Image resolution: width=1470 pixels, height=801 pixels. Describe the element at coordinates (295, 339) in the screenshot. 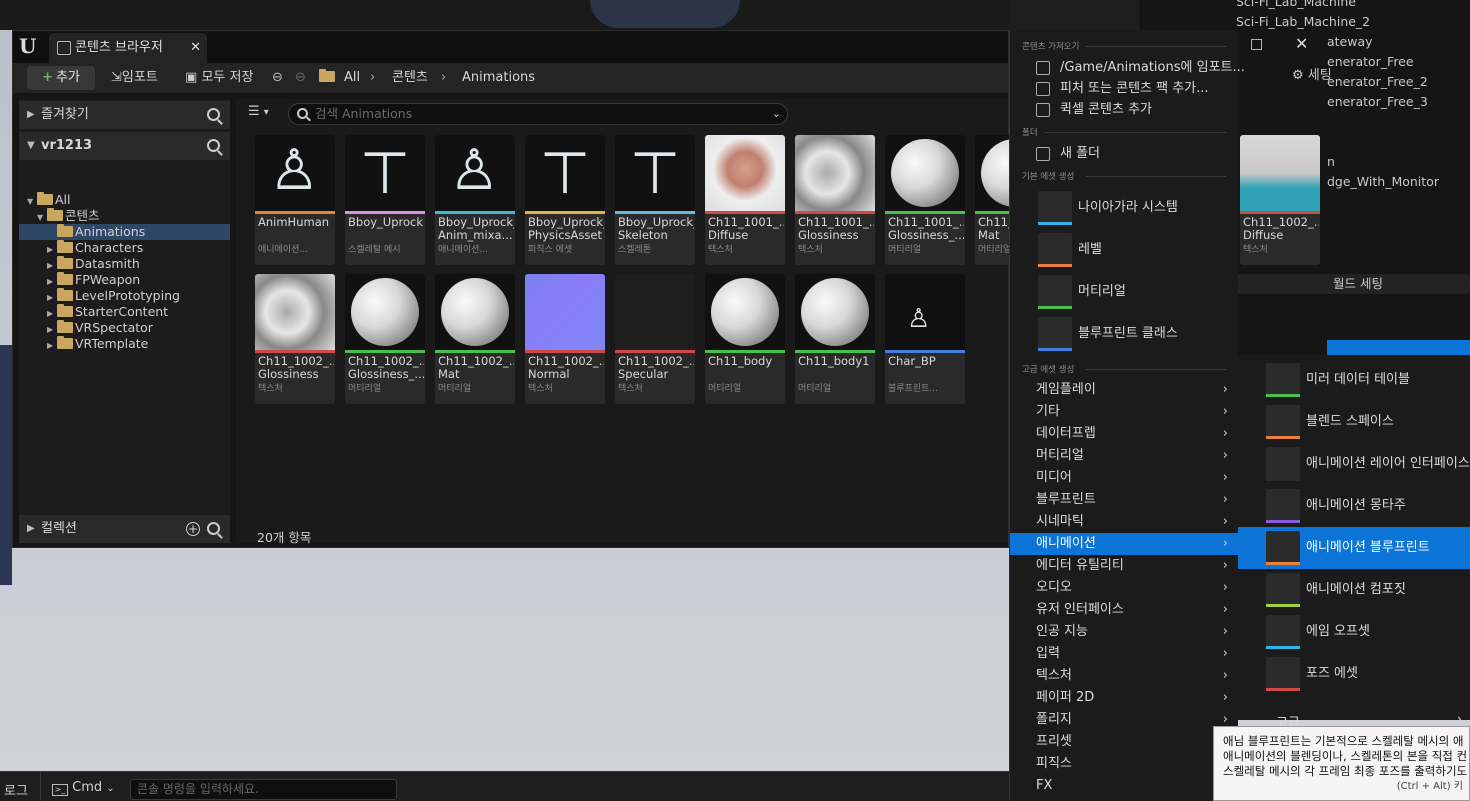

I see `asset-tile: Ch11_1002_... Glossiness 텍스처` at that location.